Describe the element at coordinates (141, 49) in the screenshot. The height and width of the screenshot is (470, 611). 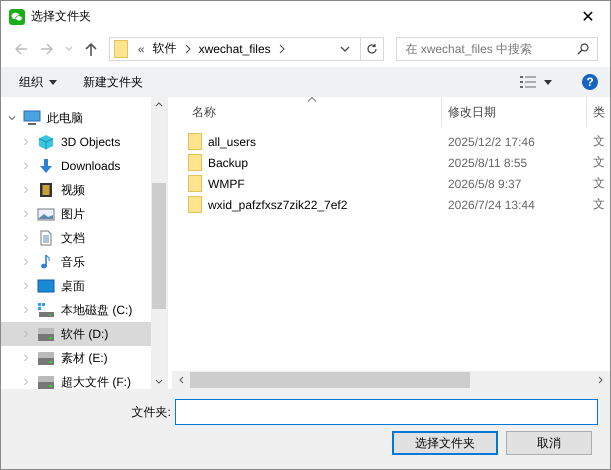
I see `overflow-crumb: «` at that location.